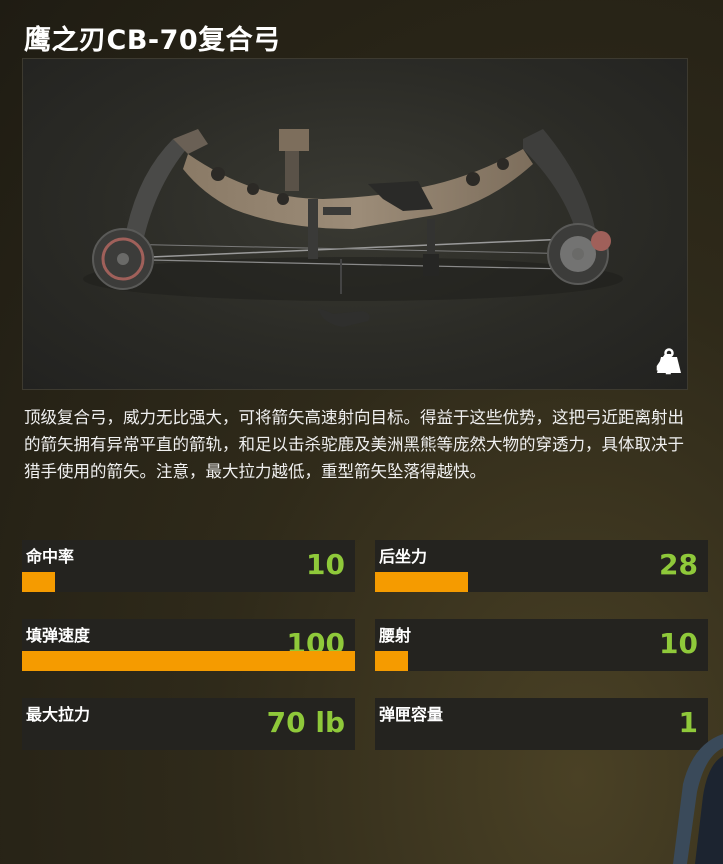 The height and width of the screenshot is (864, 723). Describe the element at coordinates (58, 635) in the screenshot. I see `stat-label: 填弹速度` at that location.